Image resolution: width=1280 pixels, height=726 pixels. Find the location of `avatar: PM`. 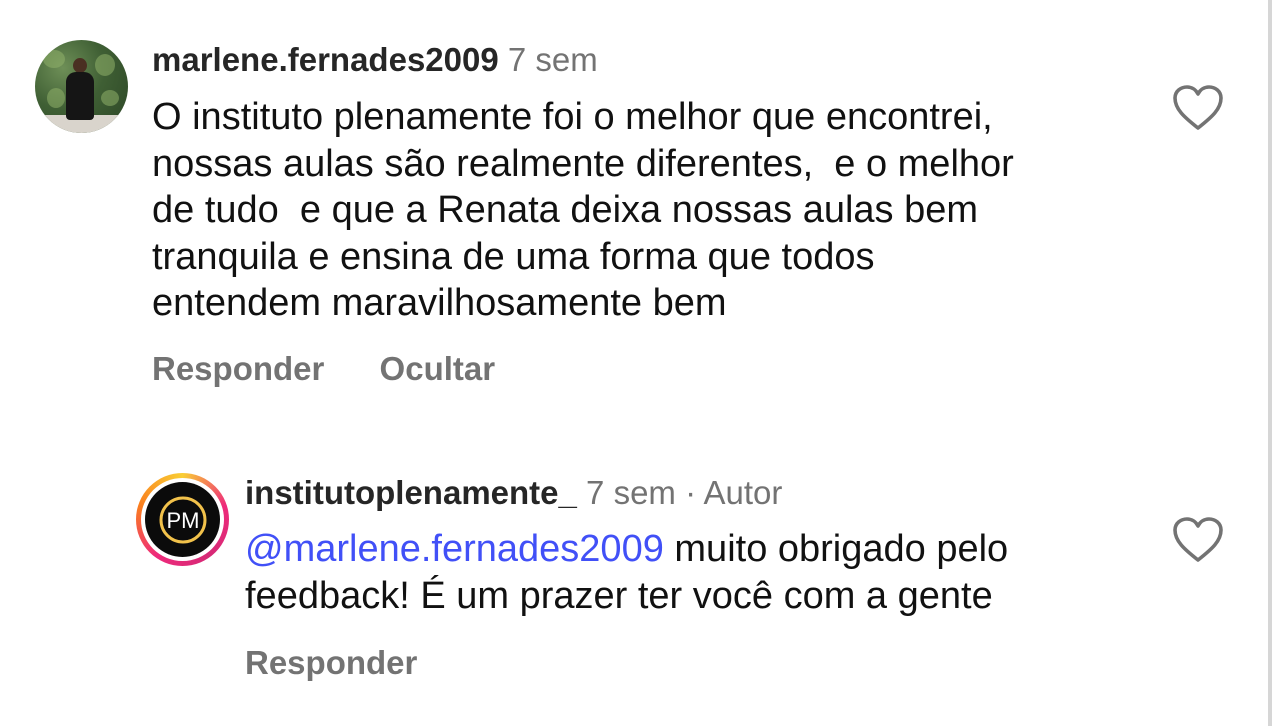

avatar: PM is located at coordinates (182, 519).